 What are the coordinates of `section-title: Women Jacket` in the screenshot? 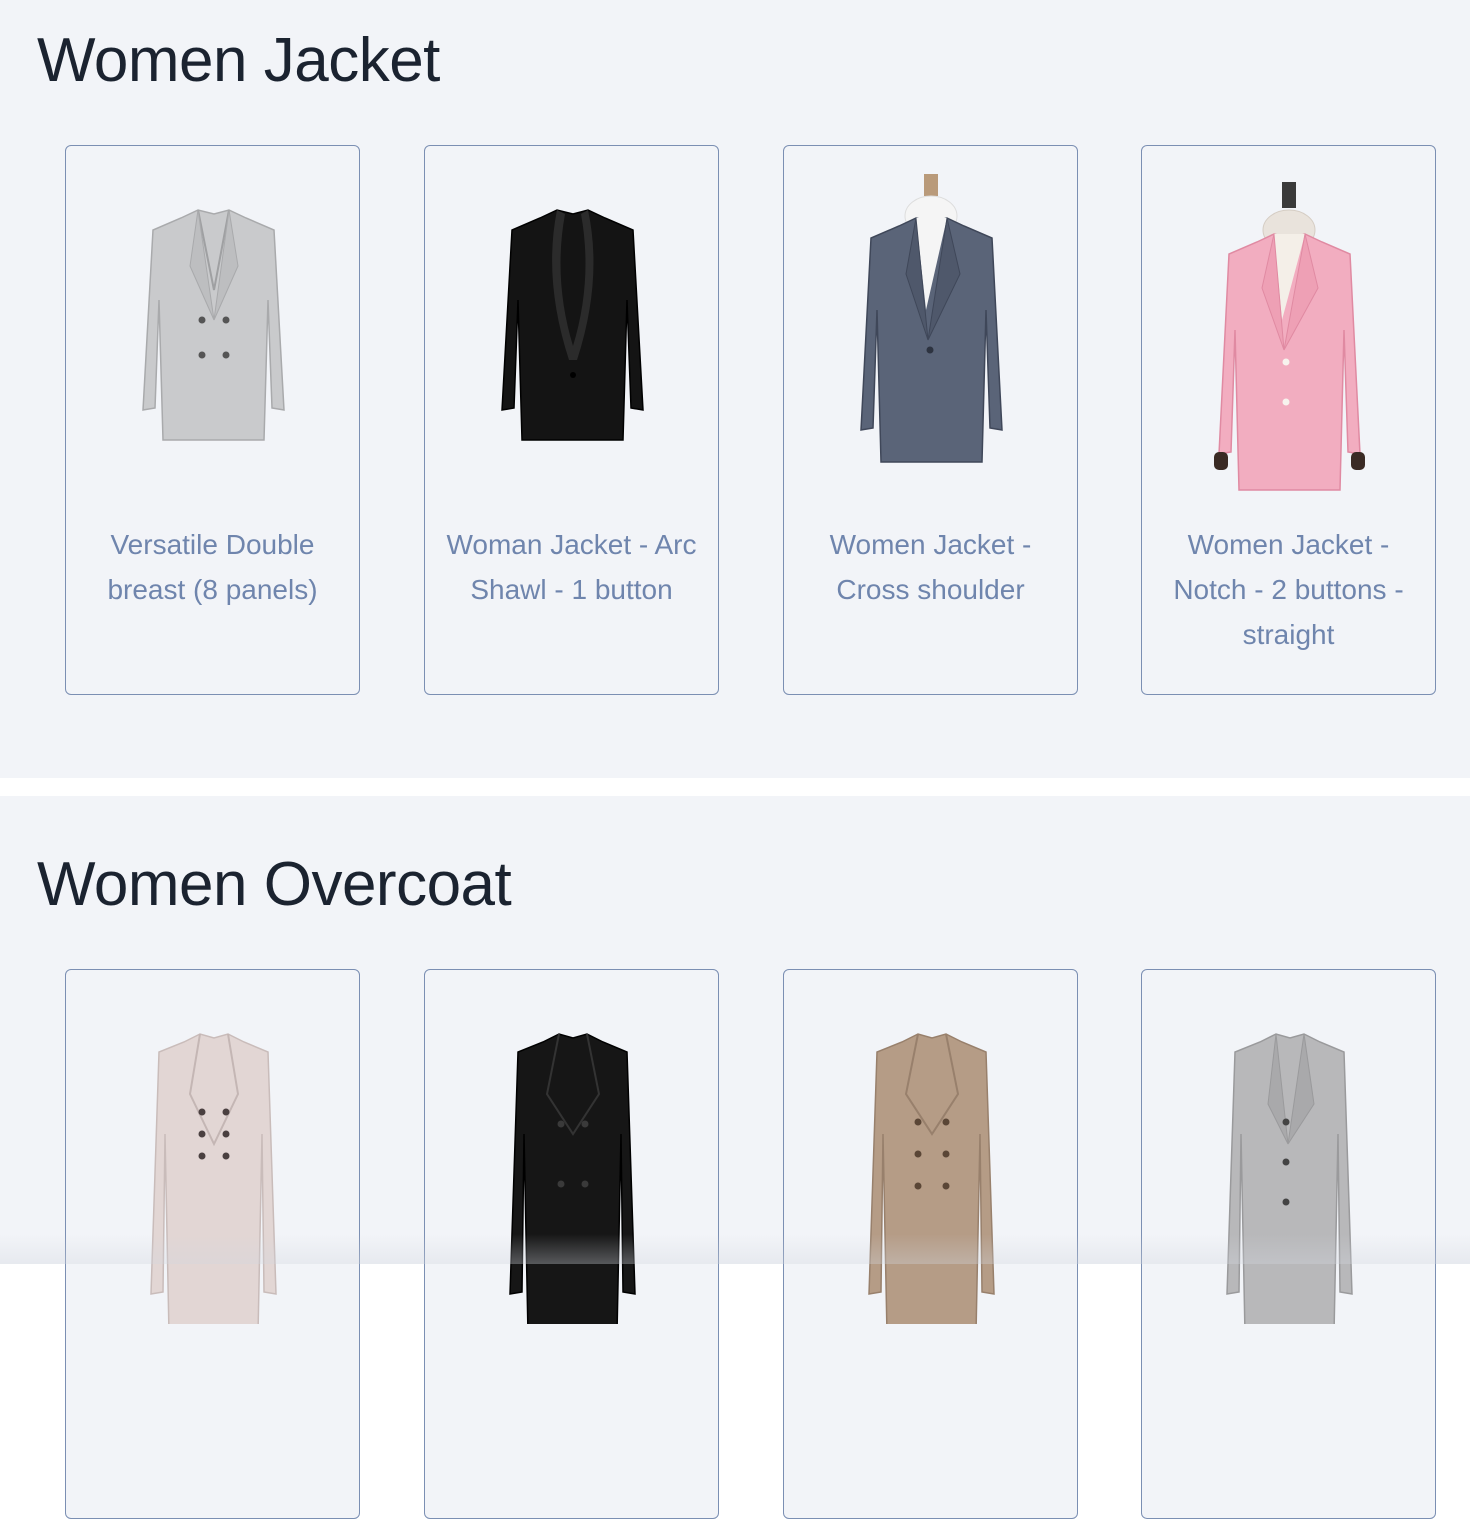 It's located at (238, 60).